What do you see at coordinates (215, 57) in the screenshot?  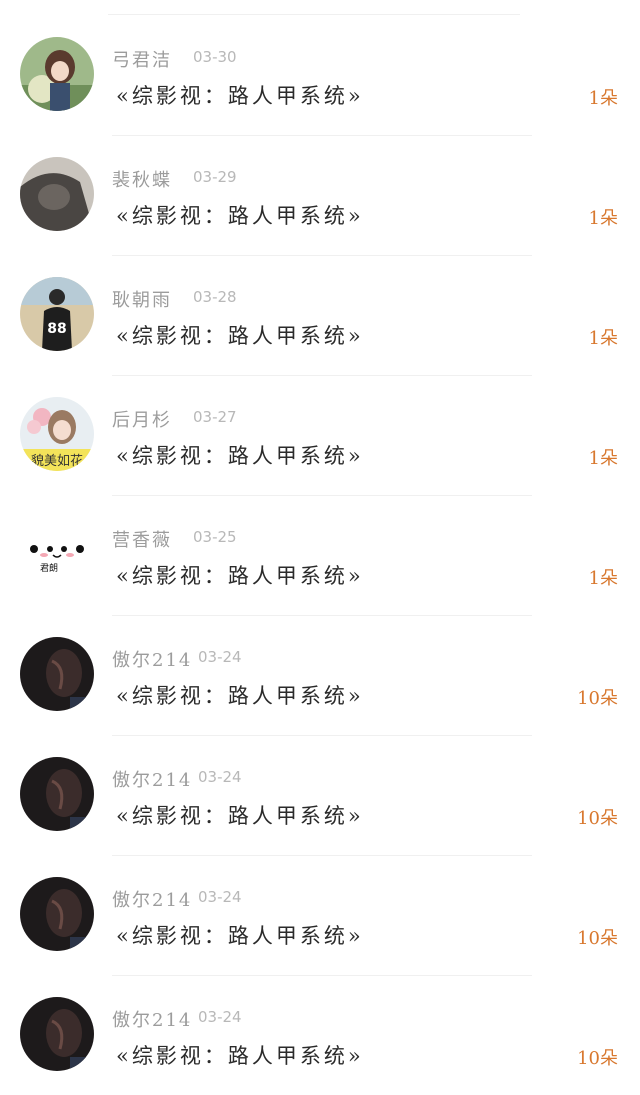 I see `gift-date: 03-30` at bounding box center [215, 57].